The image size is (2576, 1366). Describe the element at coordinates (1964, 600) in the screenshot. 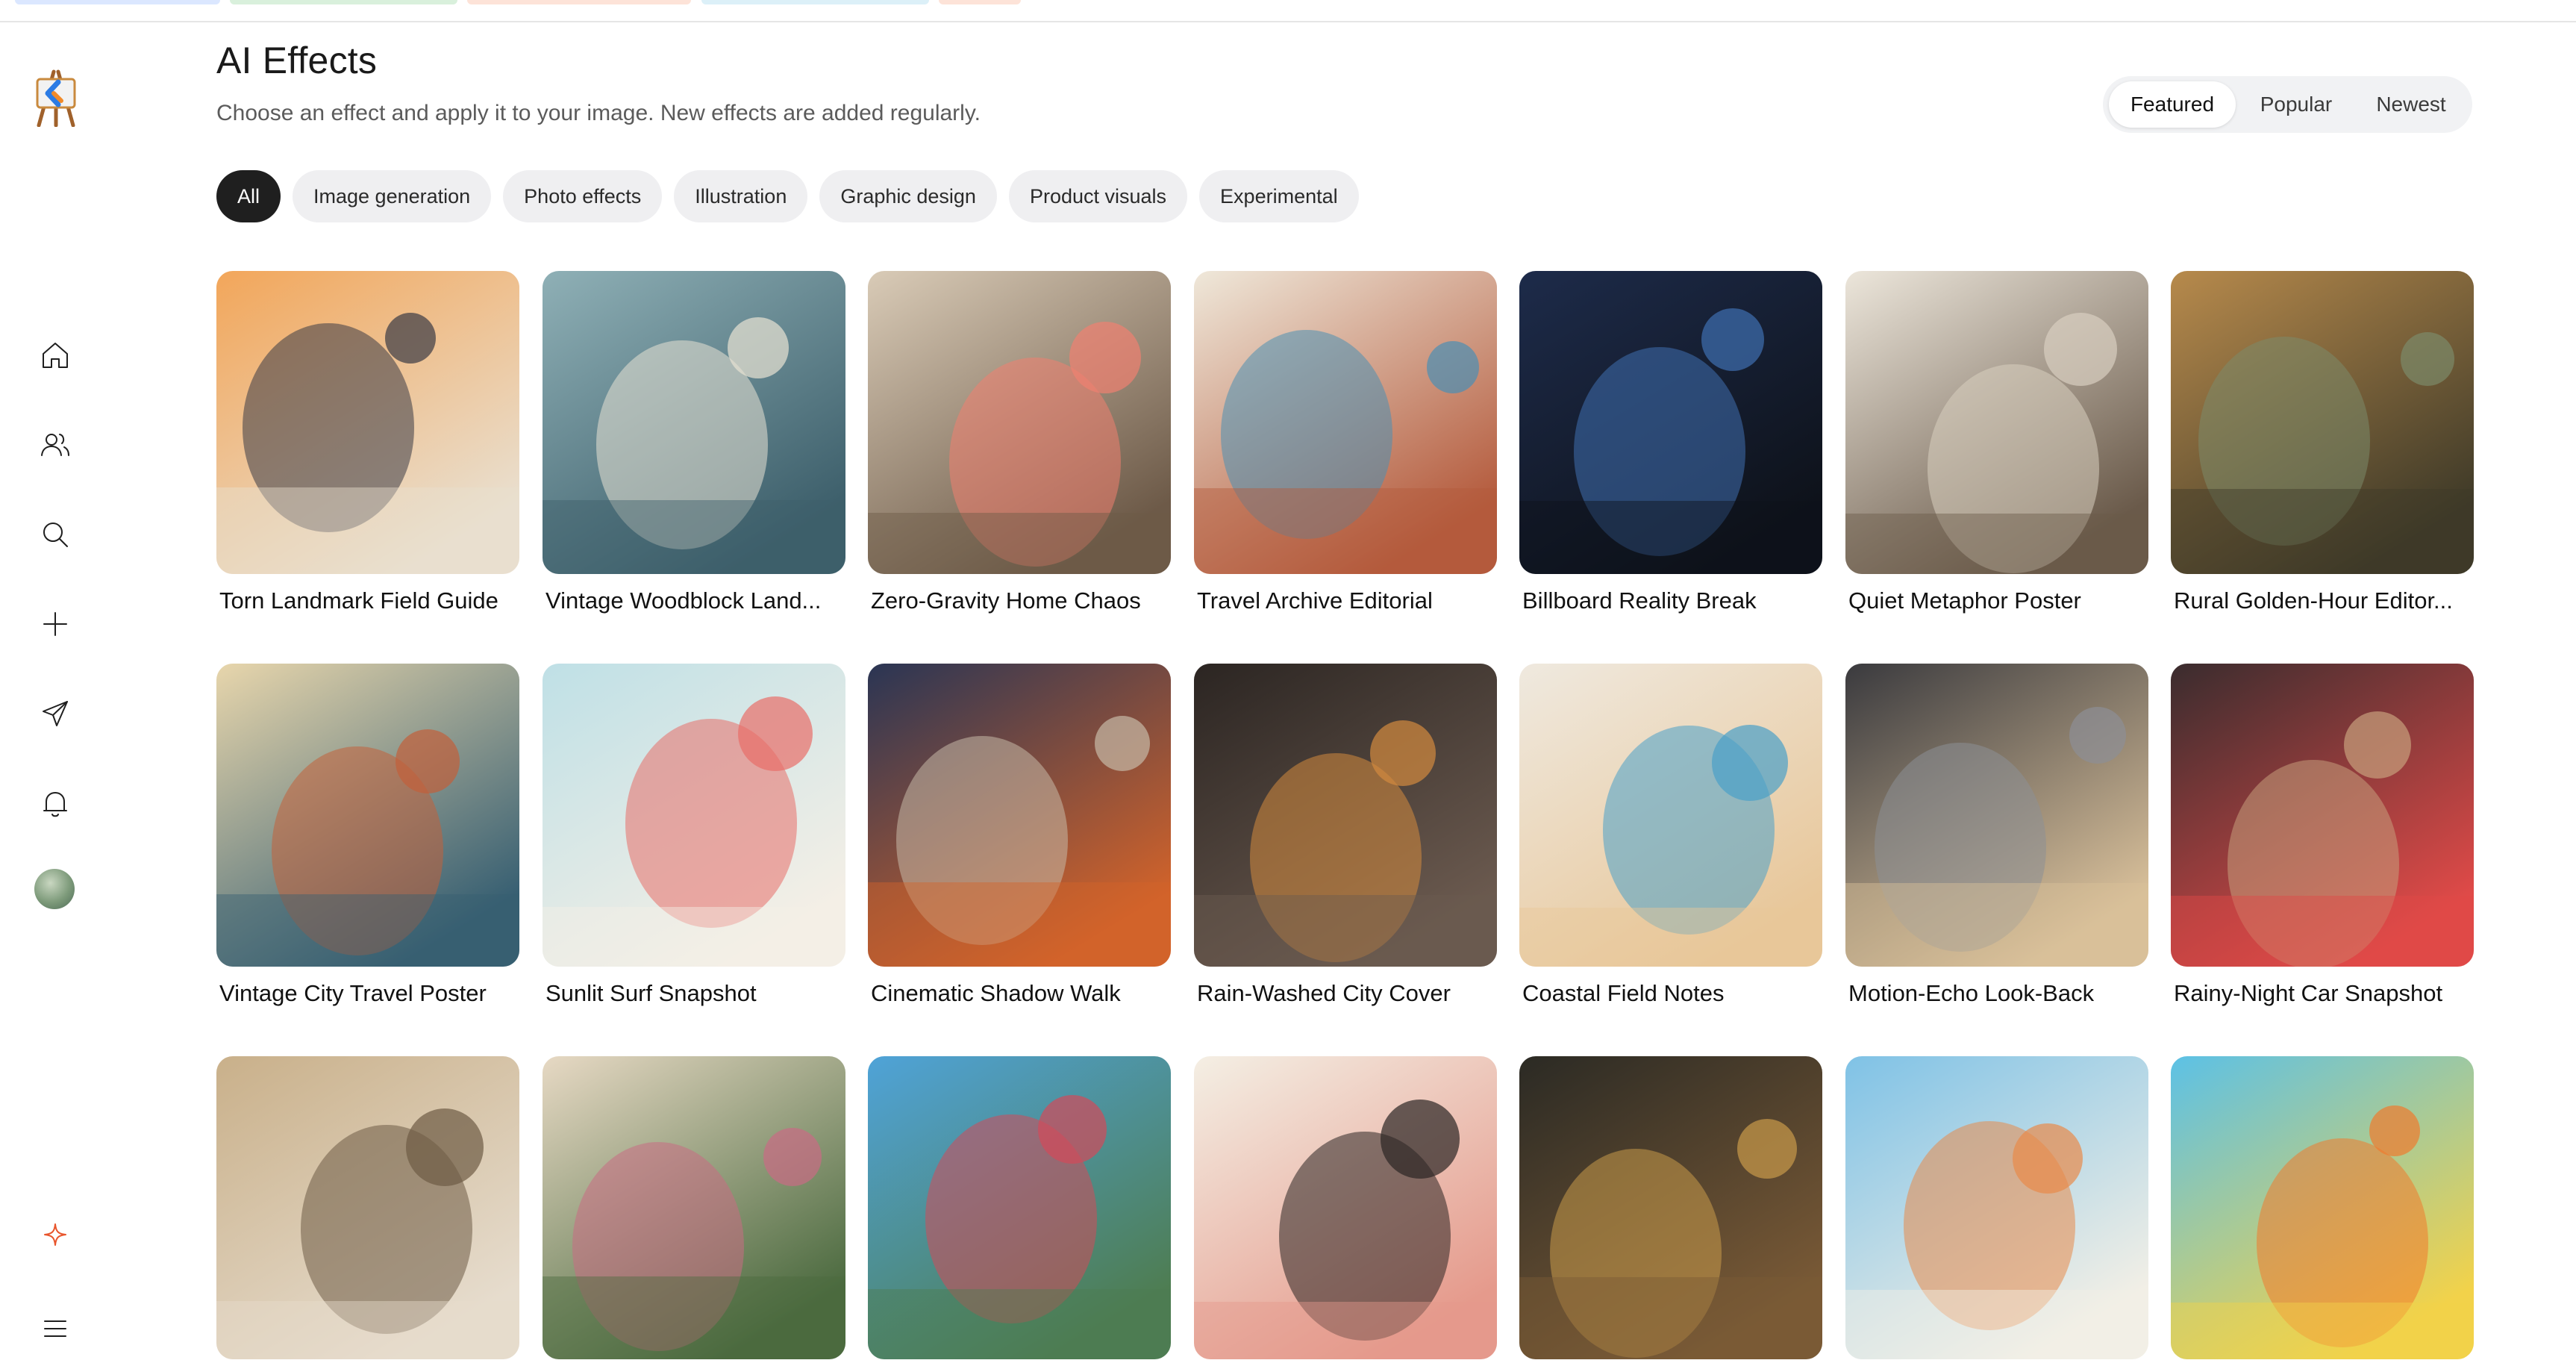

I see `effect-title: Quiet Metaphor Poster` at that location.